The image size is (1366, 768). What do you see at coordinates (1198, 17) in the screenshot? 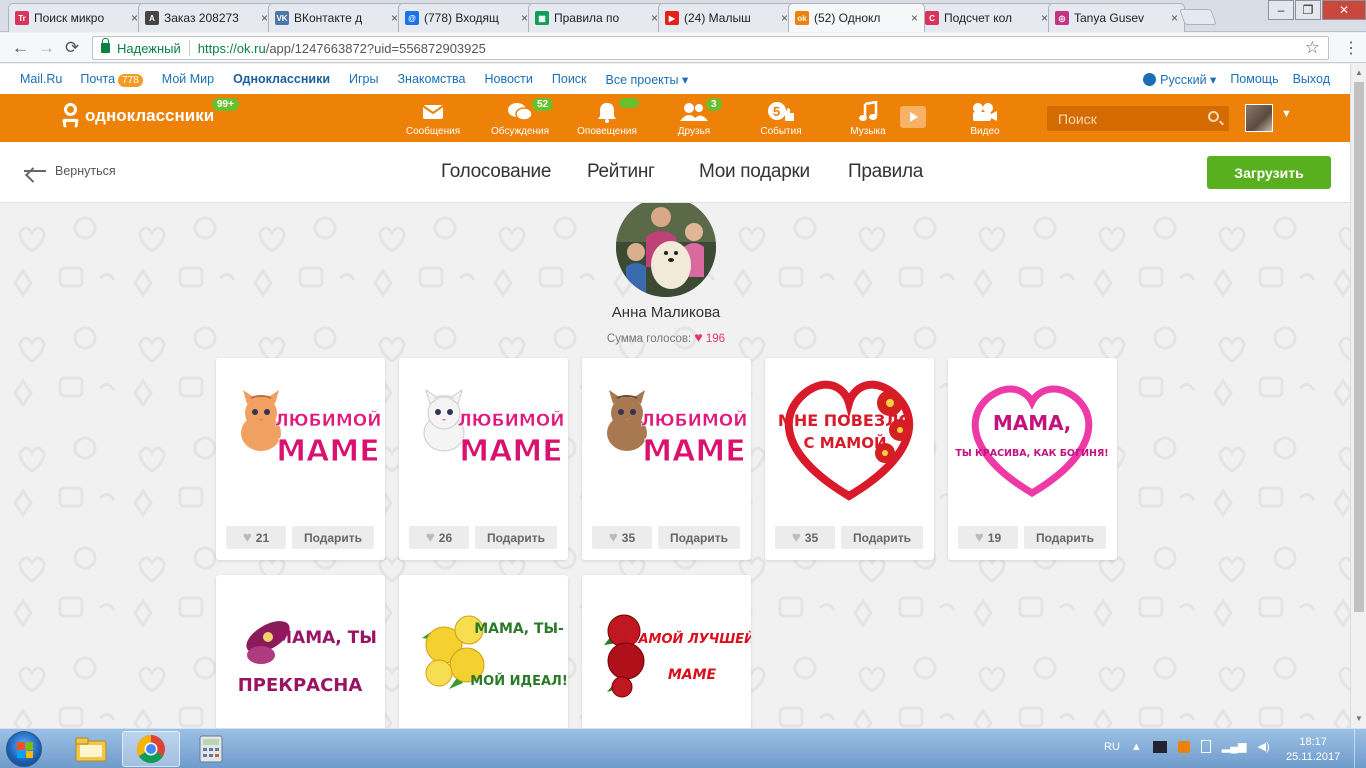
I see `new-tab-button` at bounding box center [1198, 17].